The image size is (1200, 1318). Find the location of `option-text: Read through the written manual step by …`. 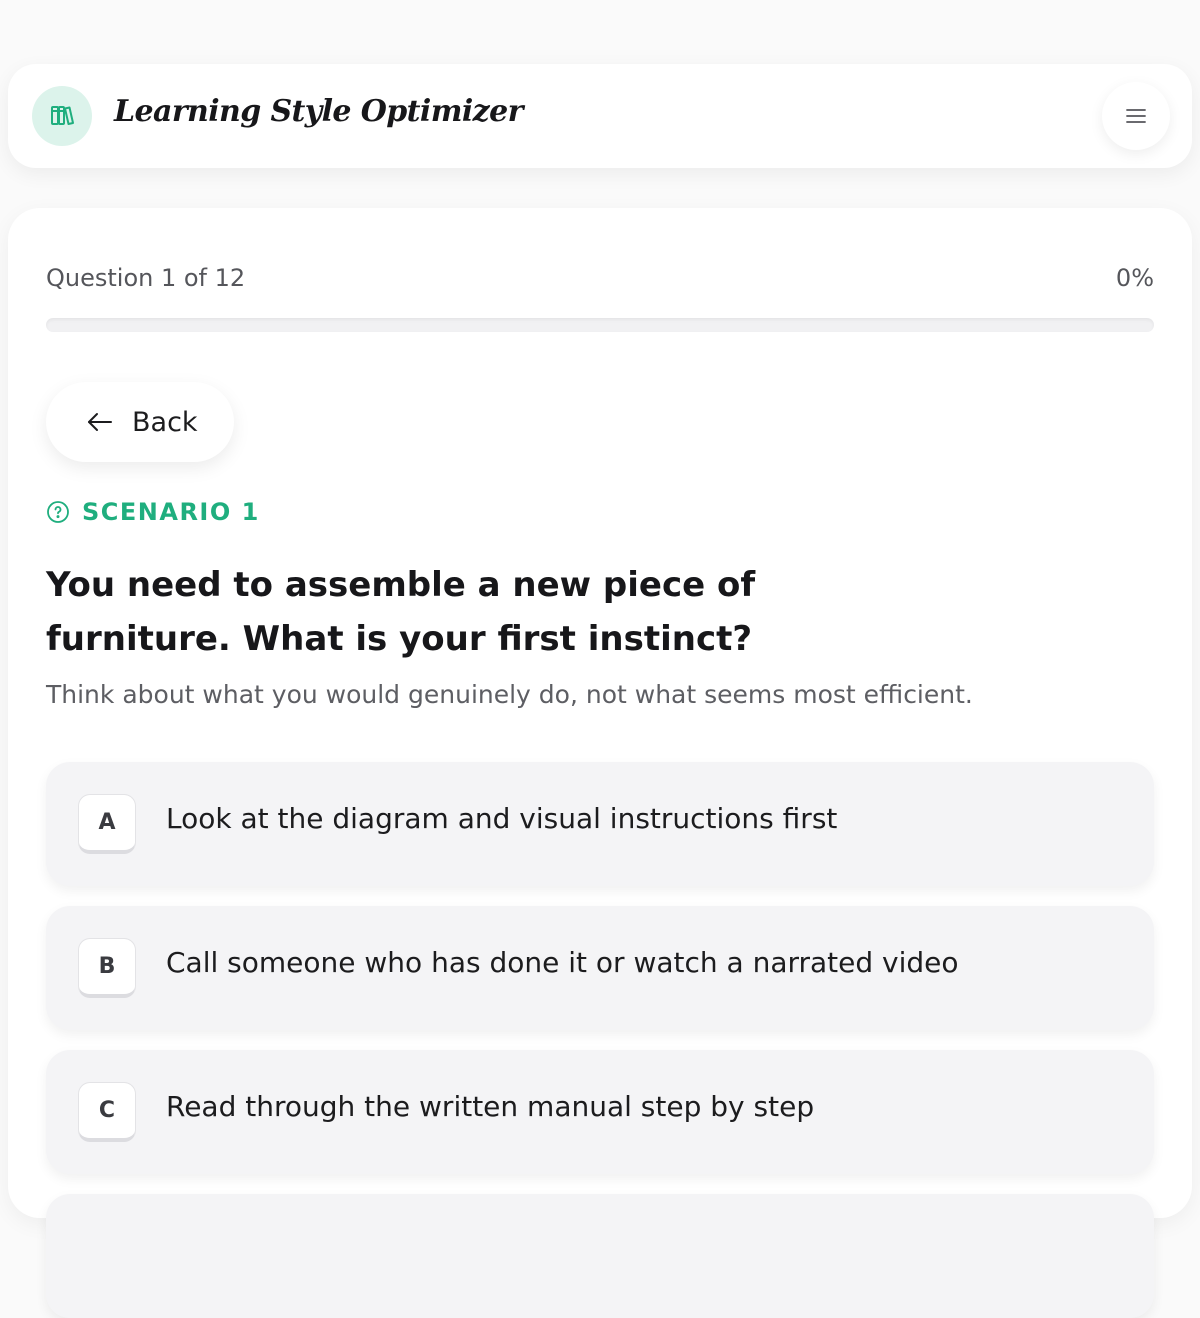

option-text: Read through the written manual step by … is located at coordinates (490, 1106).